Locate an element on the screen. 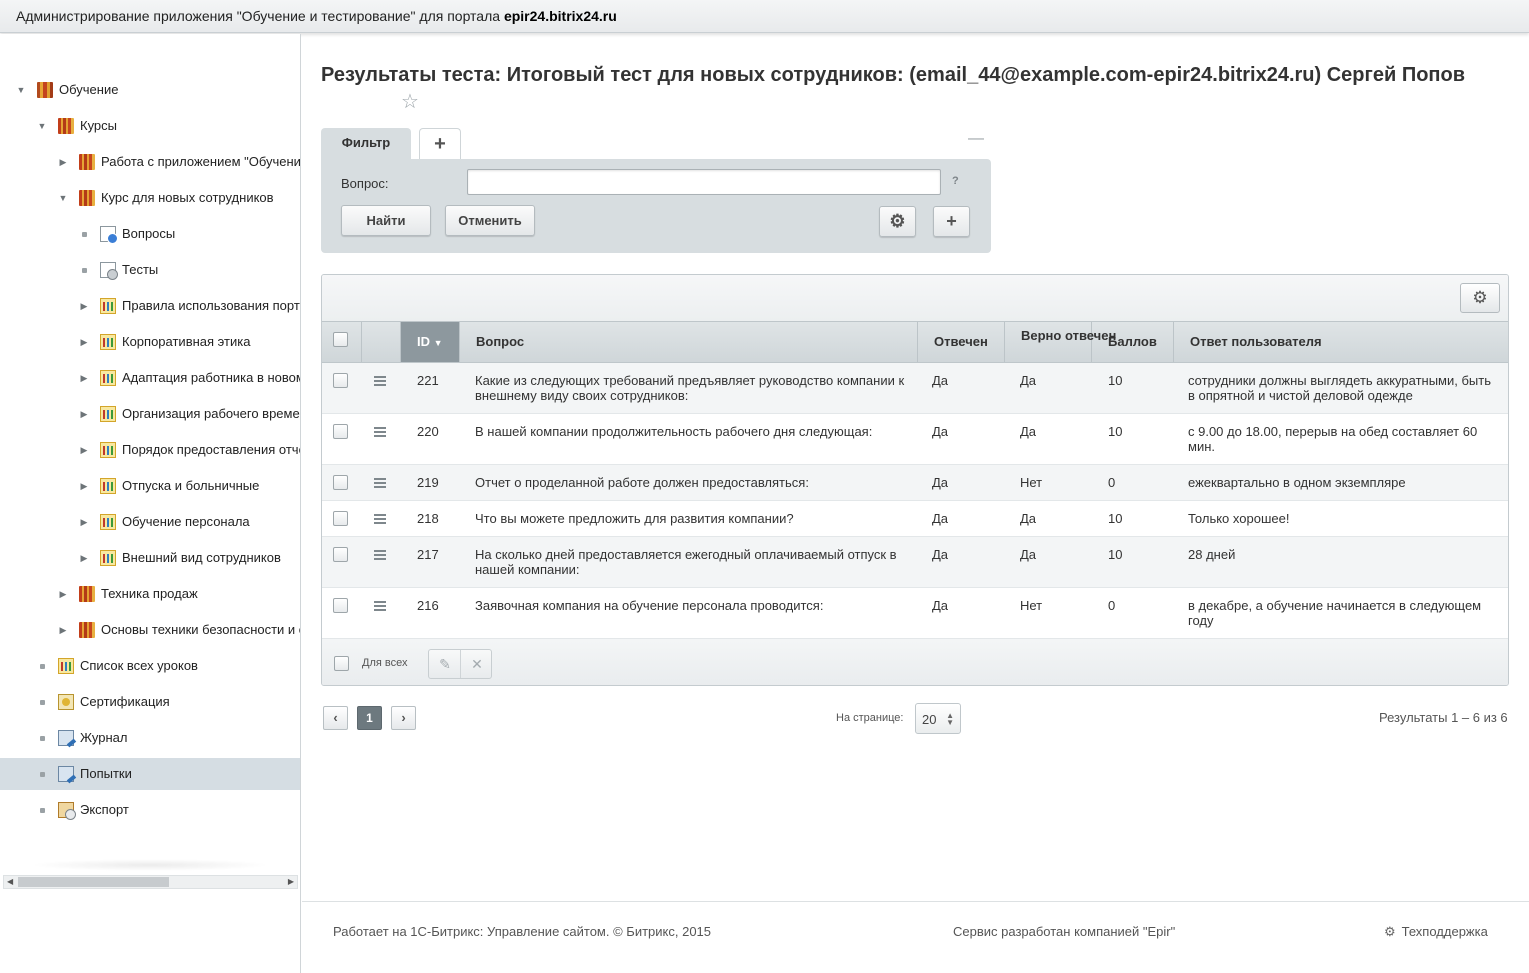 This screenshot has height=973, width=1529. column-header-answered: Отвечен is located at coordinates (961, 342).